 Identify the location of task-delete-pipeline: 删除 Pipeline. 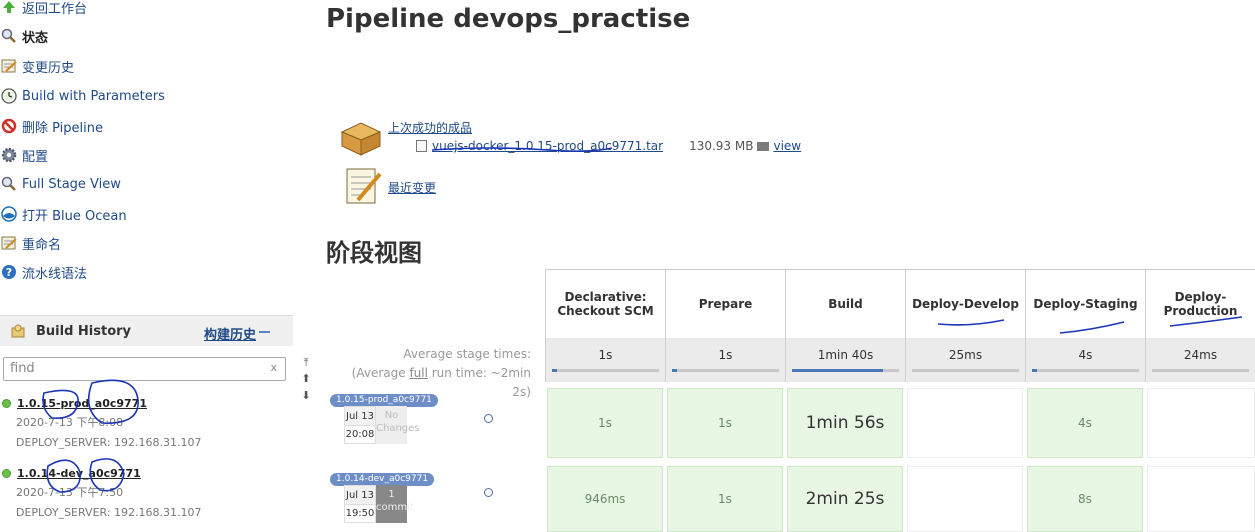
(51, 126).